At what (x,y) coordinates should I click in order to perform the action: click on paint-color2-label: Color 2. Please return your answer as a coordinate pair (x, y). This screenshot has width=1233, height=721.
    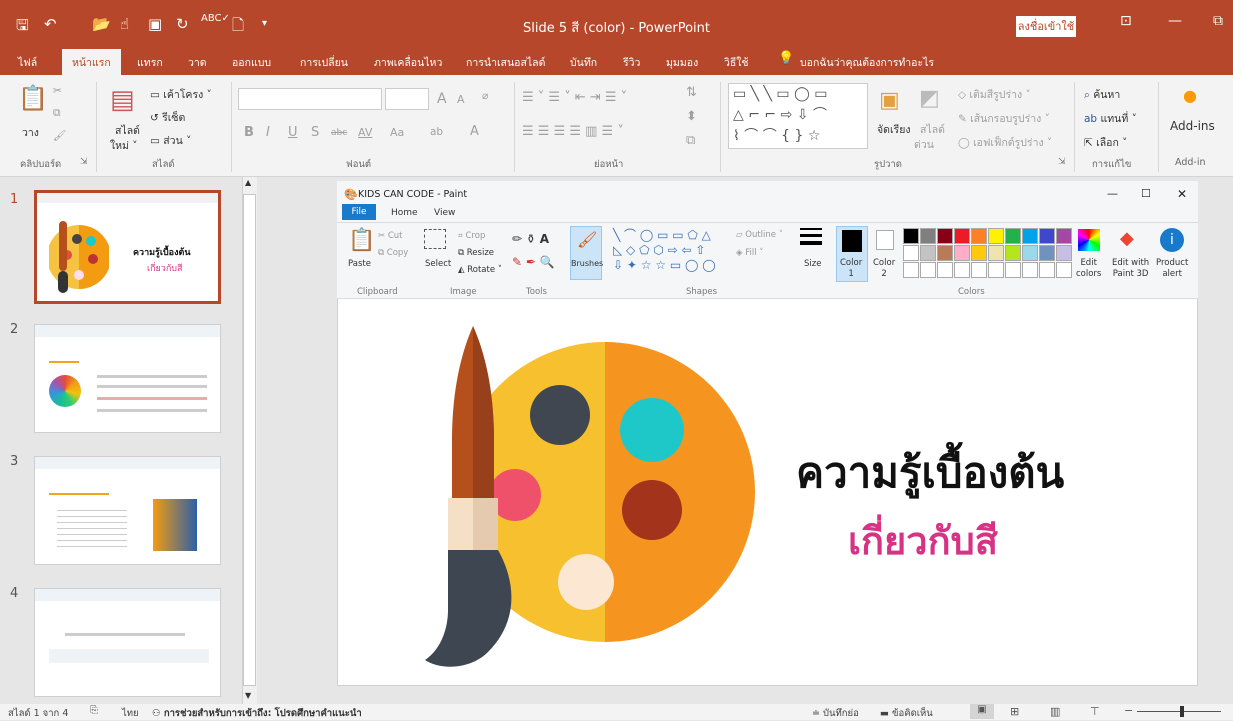
    Looking at the image, I should click on (884, 268).